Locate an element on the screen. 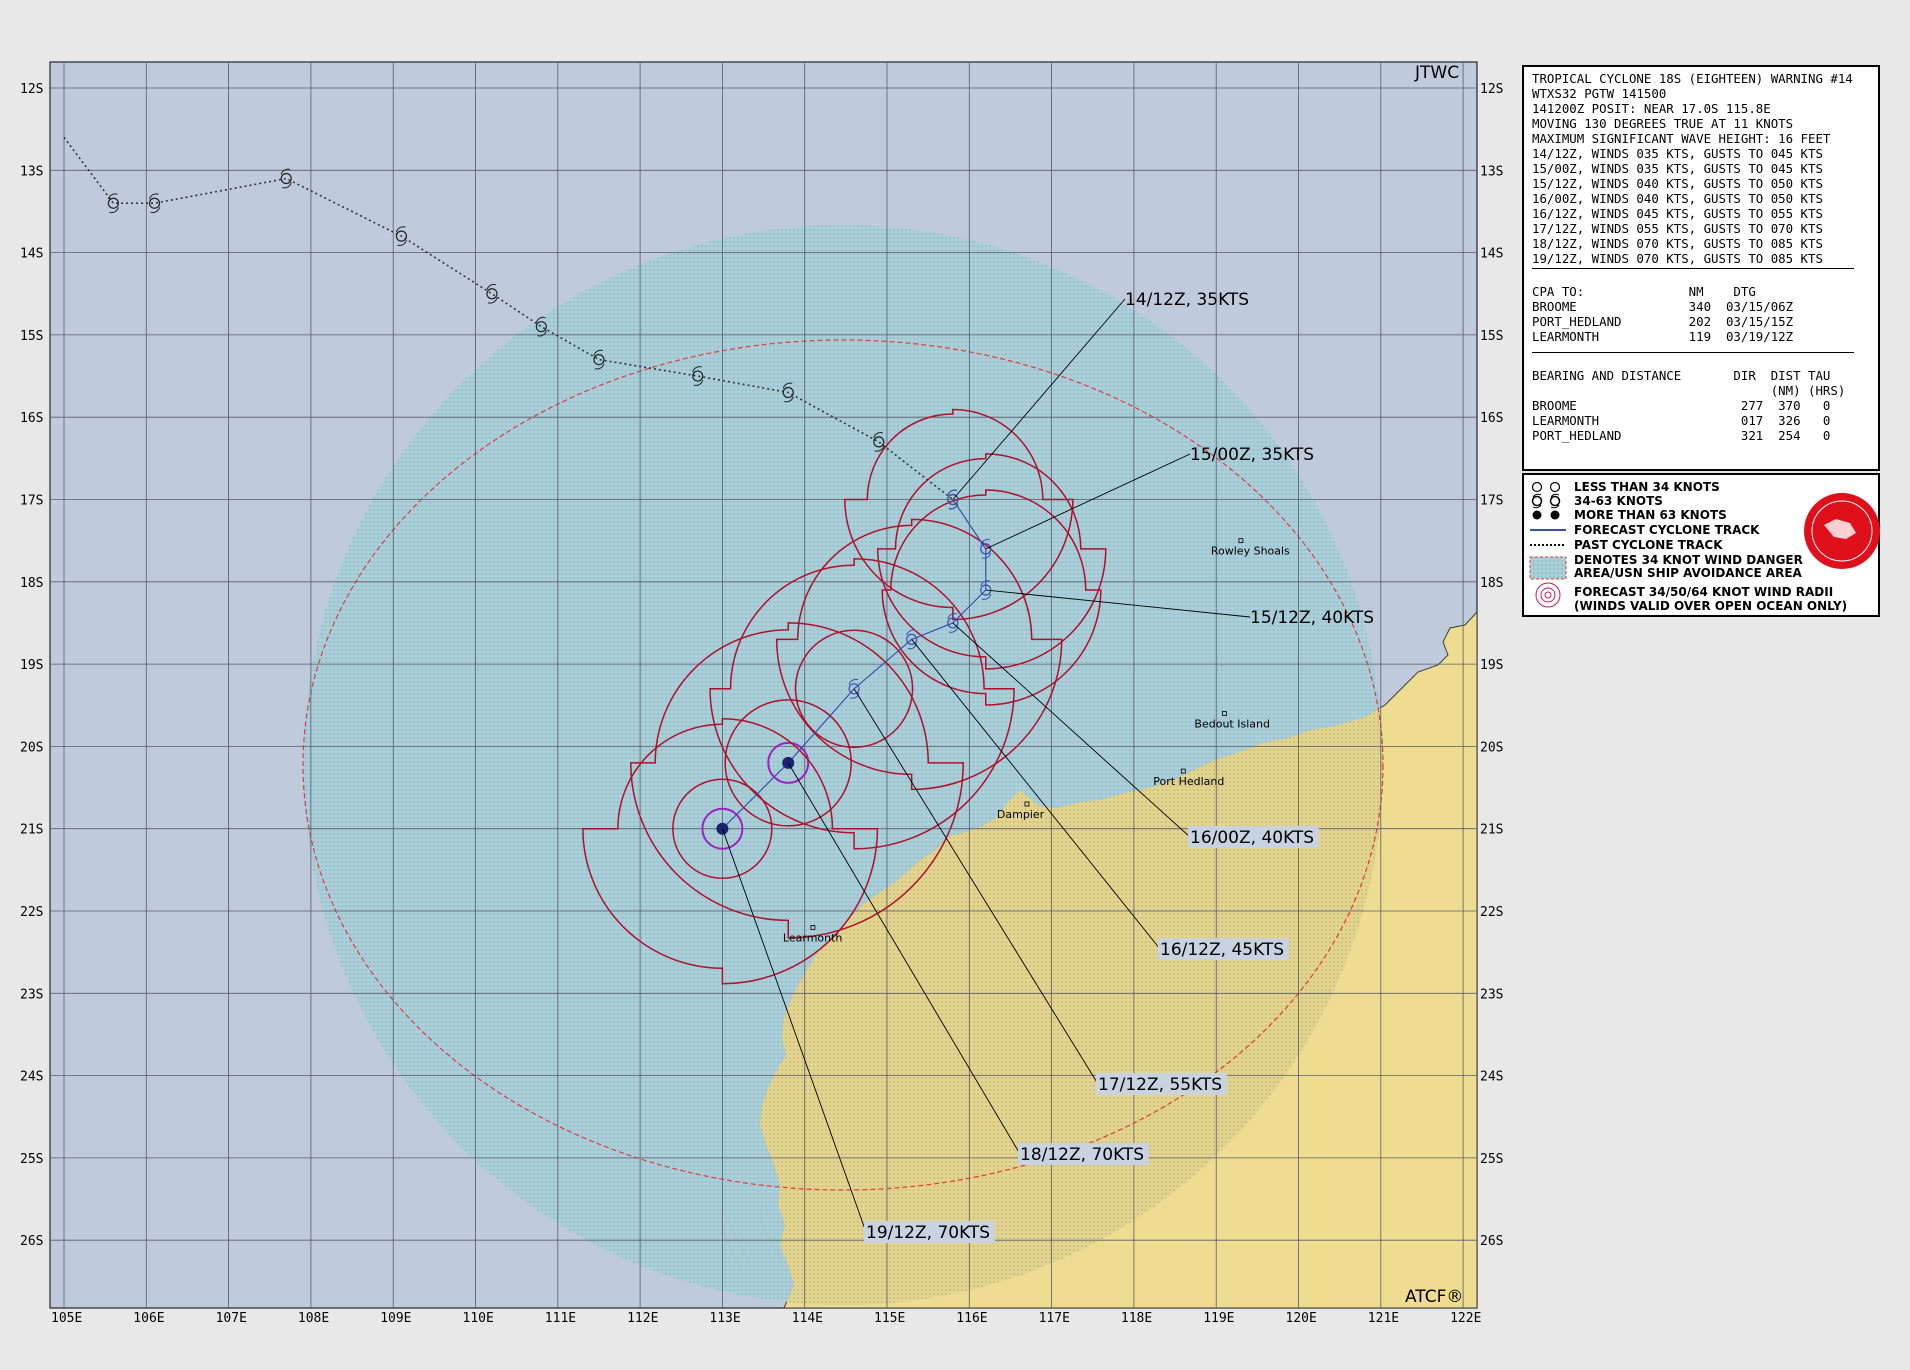 The width and height of the screenshot is (1910, 1370). legend-item: AREA/USN SHIP AVOIDANCE AREA is located at coordinates (1688, 573).